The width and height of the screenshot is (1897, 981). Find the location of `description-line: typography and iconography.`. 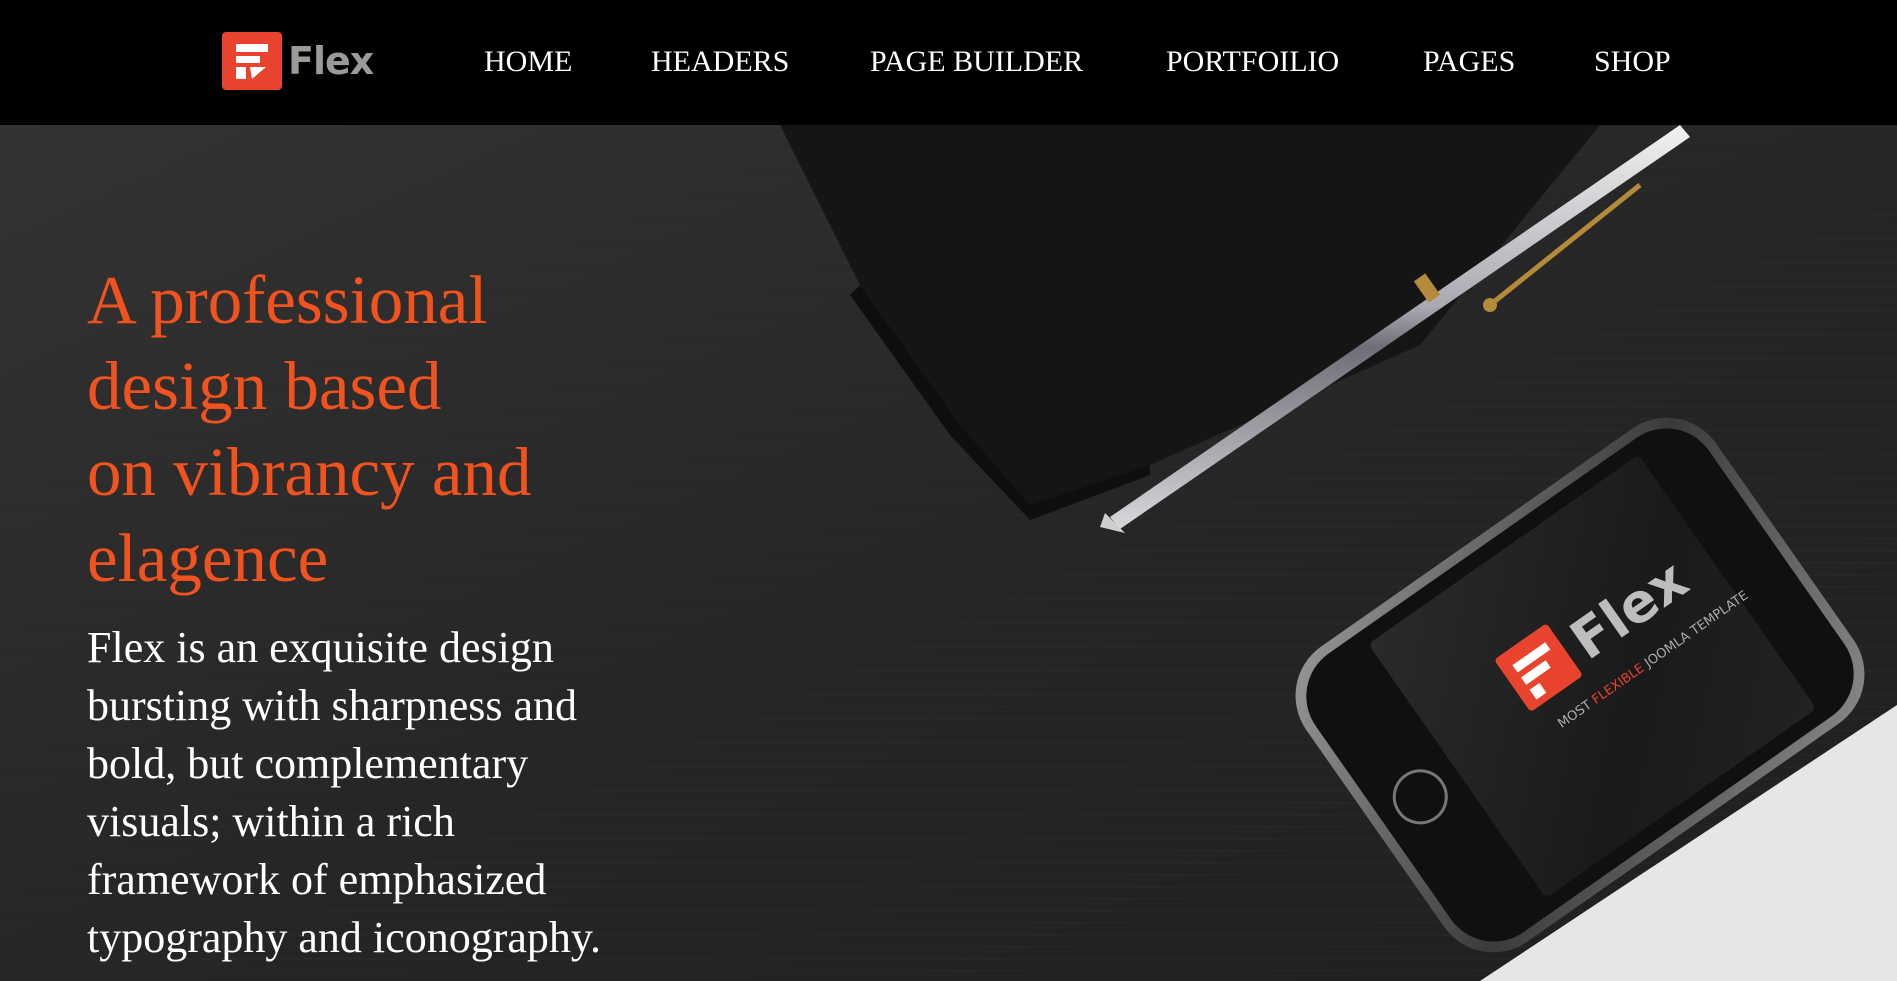

description-line: typography and iconography. is located at coordinates (344, 937).